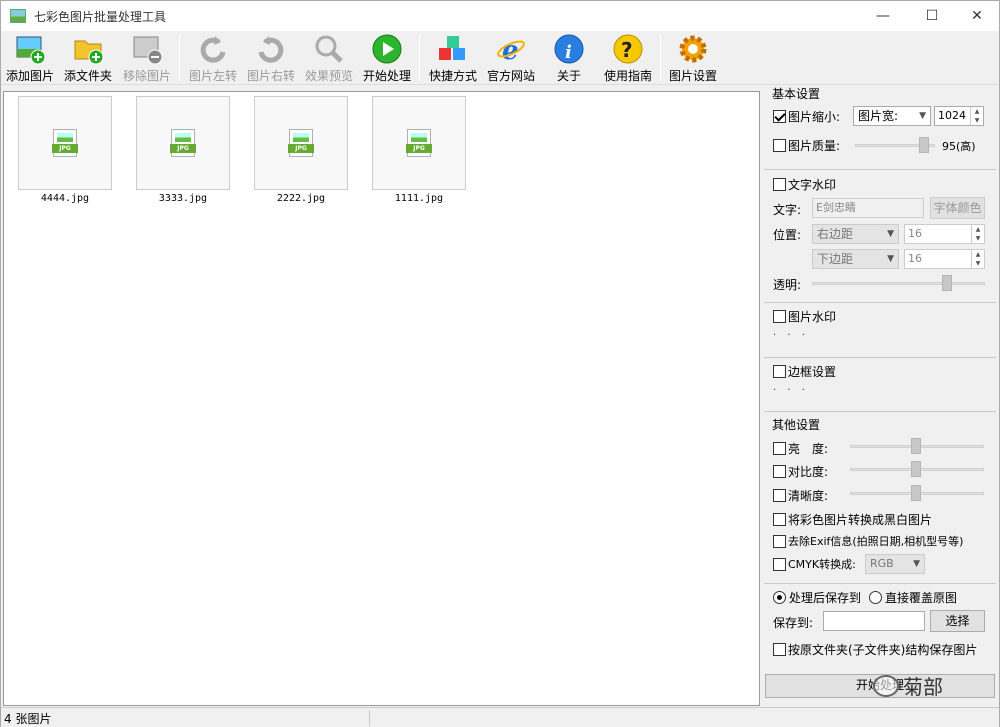 The width and height of the screenshot is (1000, 727). I want to click on watermark-text-input: E剑忠睛, so click(868, 208).